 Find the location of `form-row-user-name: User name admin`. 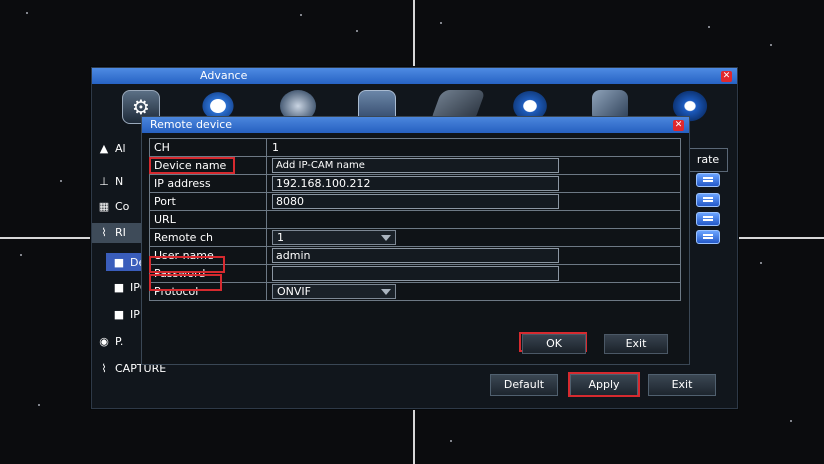

form-row-user-name: User name admin is located at coordinates (415, 255).